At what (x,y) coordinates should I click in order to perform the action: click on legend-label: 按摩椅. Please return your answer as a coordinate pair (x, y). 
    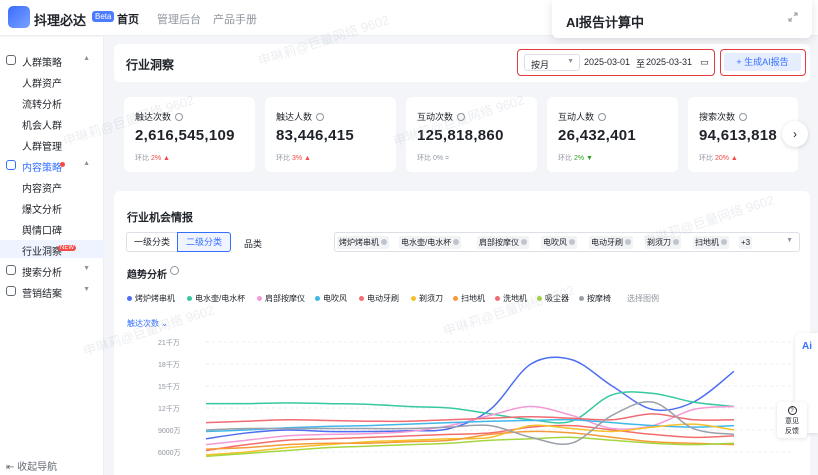
    Looking at the image, I should click on (599, 298).